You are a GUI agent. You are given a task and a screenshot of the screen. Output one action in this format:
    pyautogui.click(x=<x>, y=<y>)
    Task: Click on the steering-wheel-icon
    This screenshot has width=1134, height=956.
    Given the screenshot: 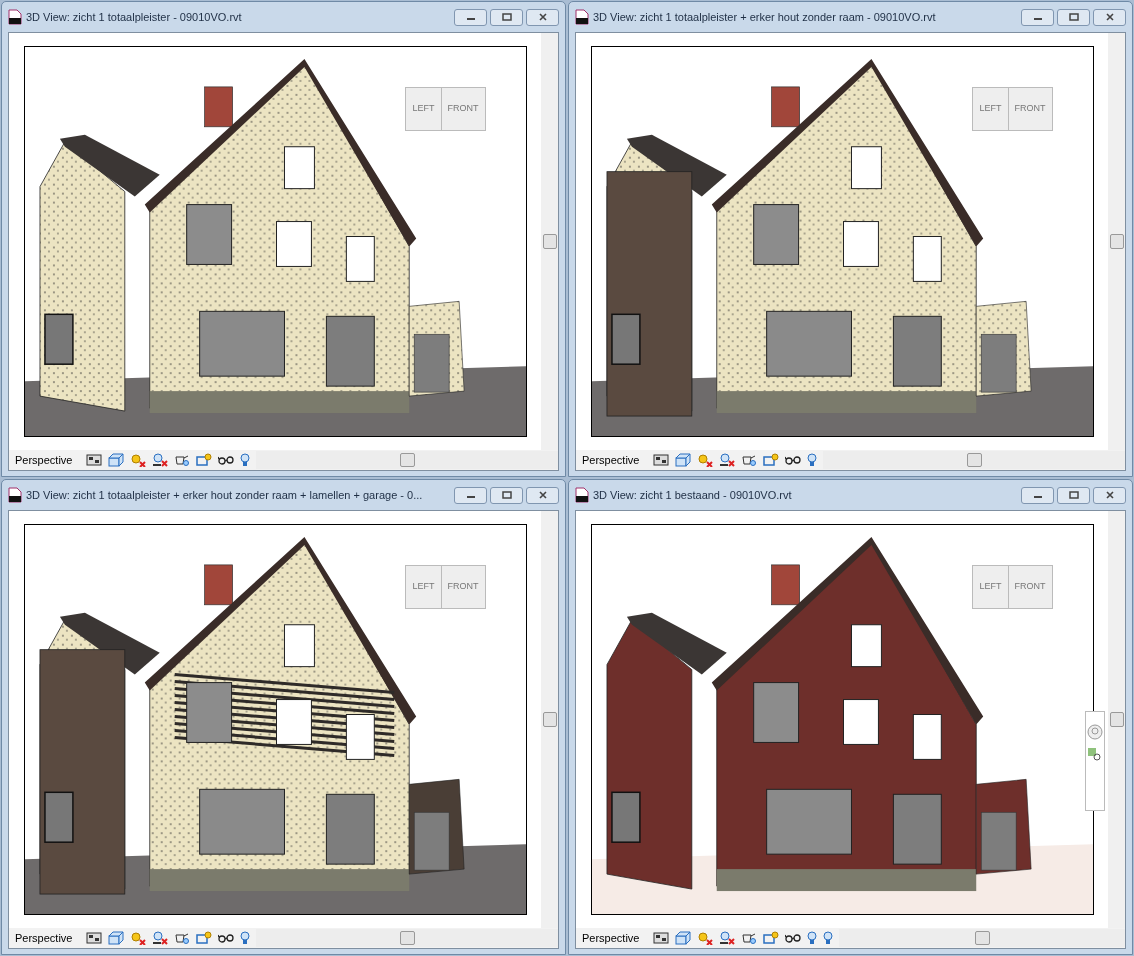 What is the action you would take?
    pyautogui.click(x=1095, y=732)
    